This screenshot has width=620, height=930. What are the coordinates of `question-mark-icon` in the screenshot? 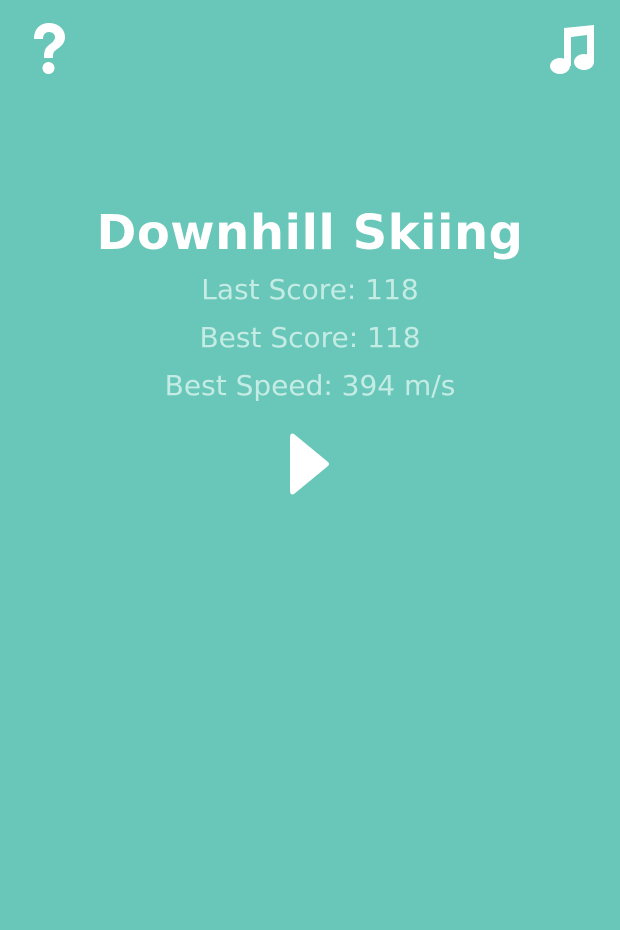 It's located at (49, 48).